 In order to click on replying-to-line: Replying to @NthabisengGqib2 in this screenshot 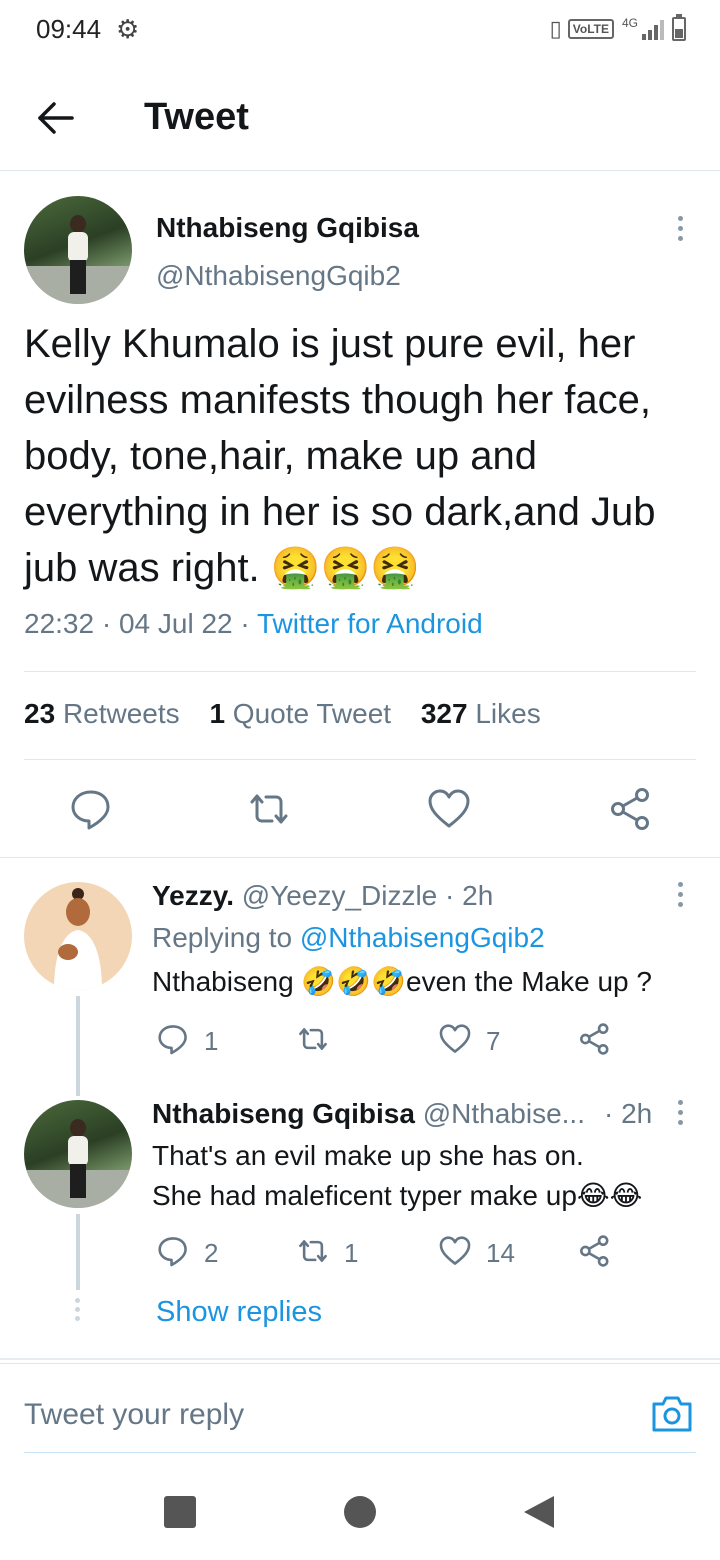, I will do `click(348, 938)`.